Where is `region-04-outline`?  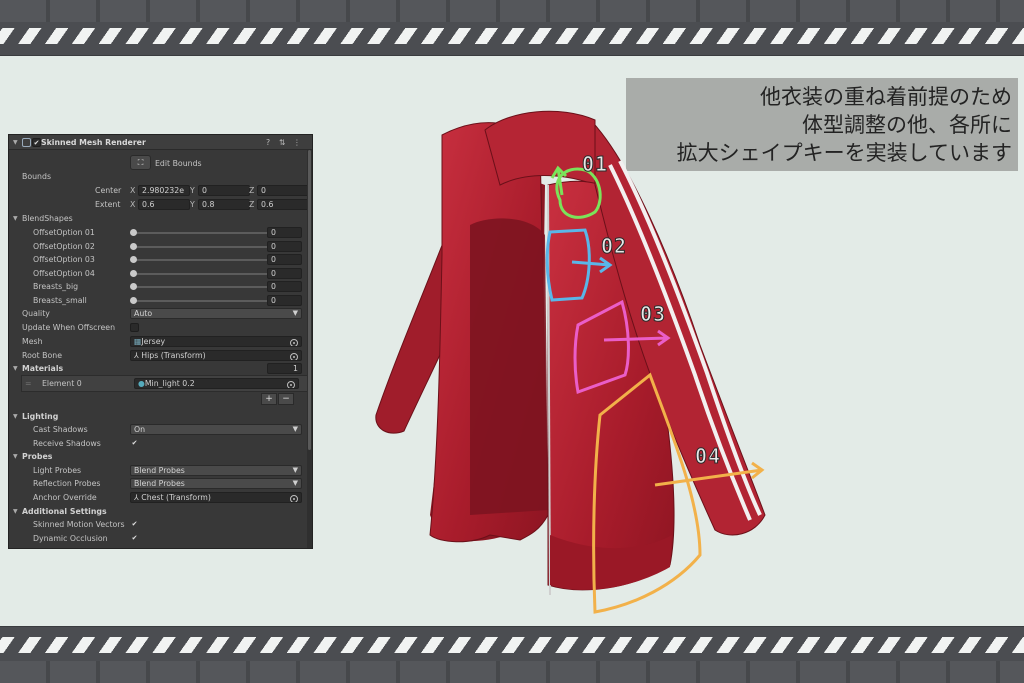 region-04-outline is located at coordinates (647, 493).